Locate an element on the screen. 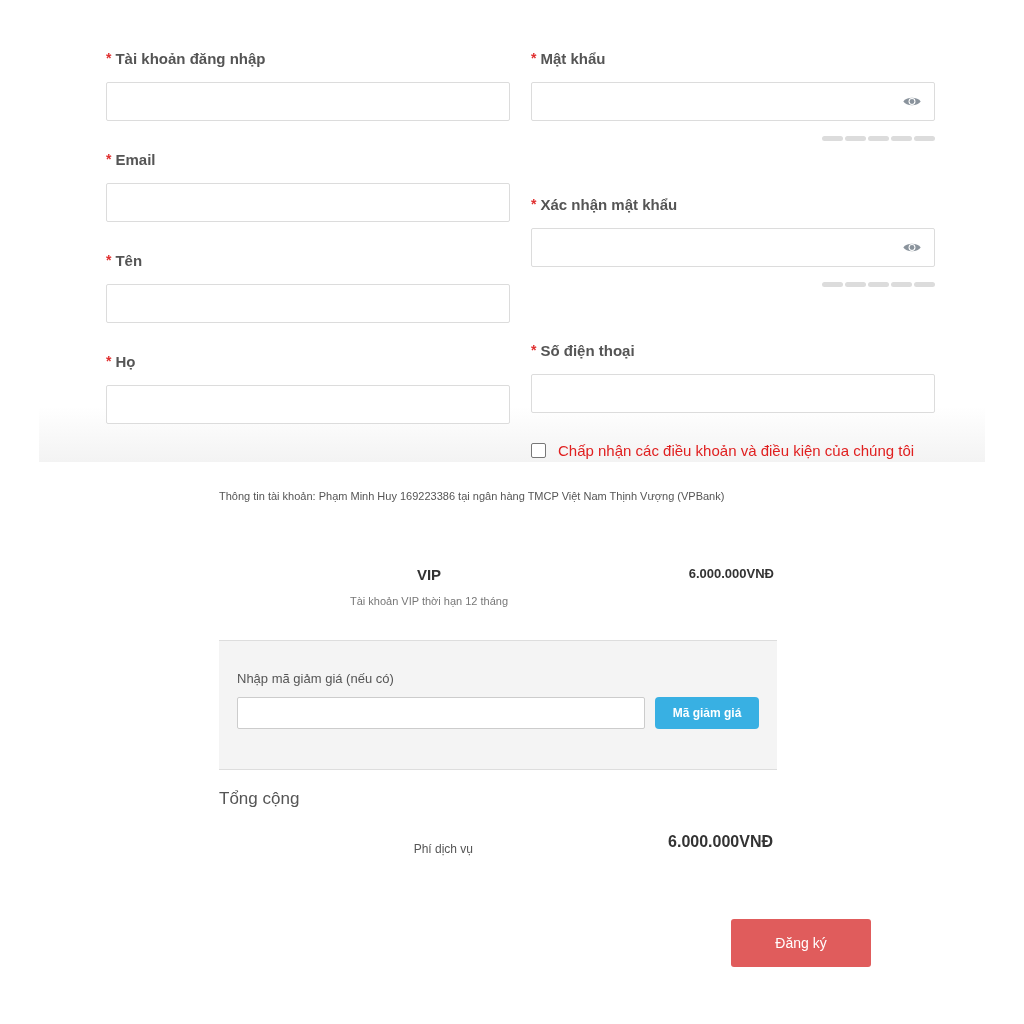  package-price: 6.000.000VNĐ is located at coordinates (731, 574).